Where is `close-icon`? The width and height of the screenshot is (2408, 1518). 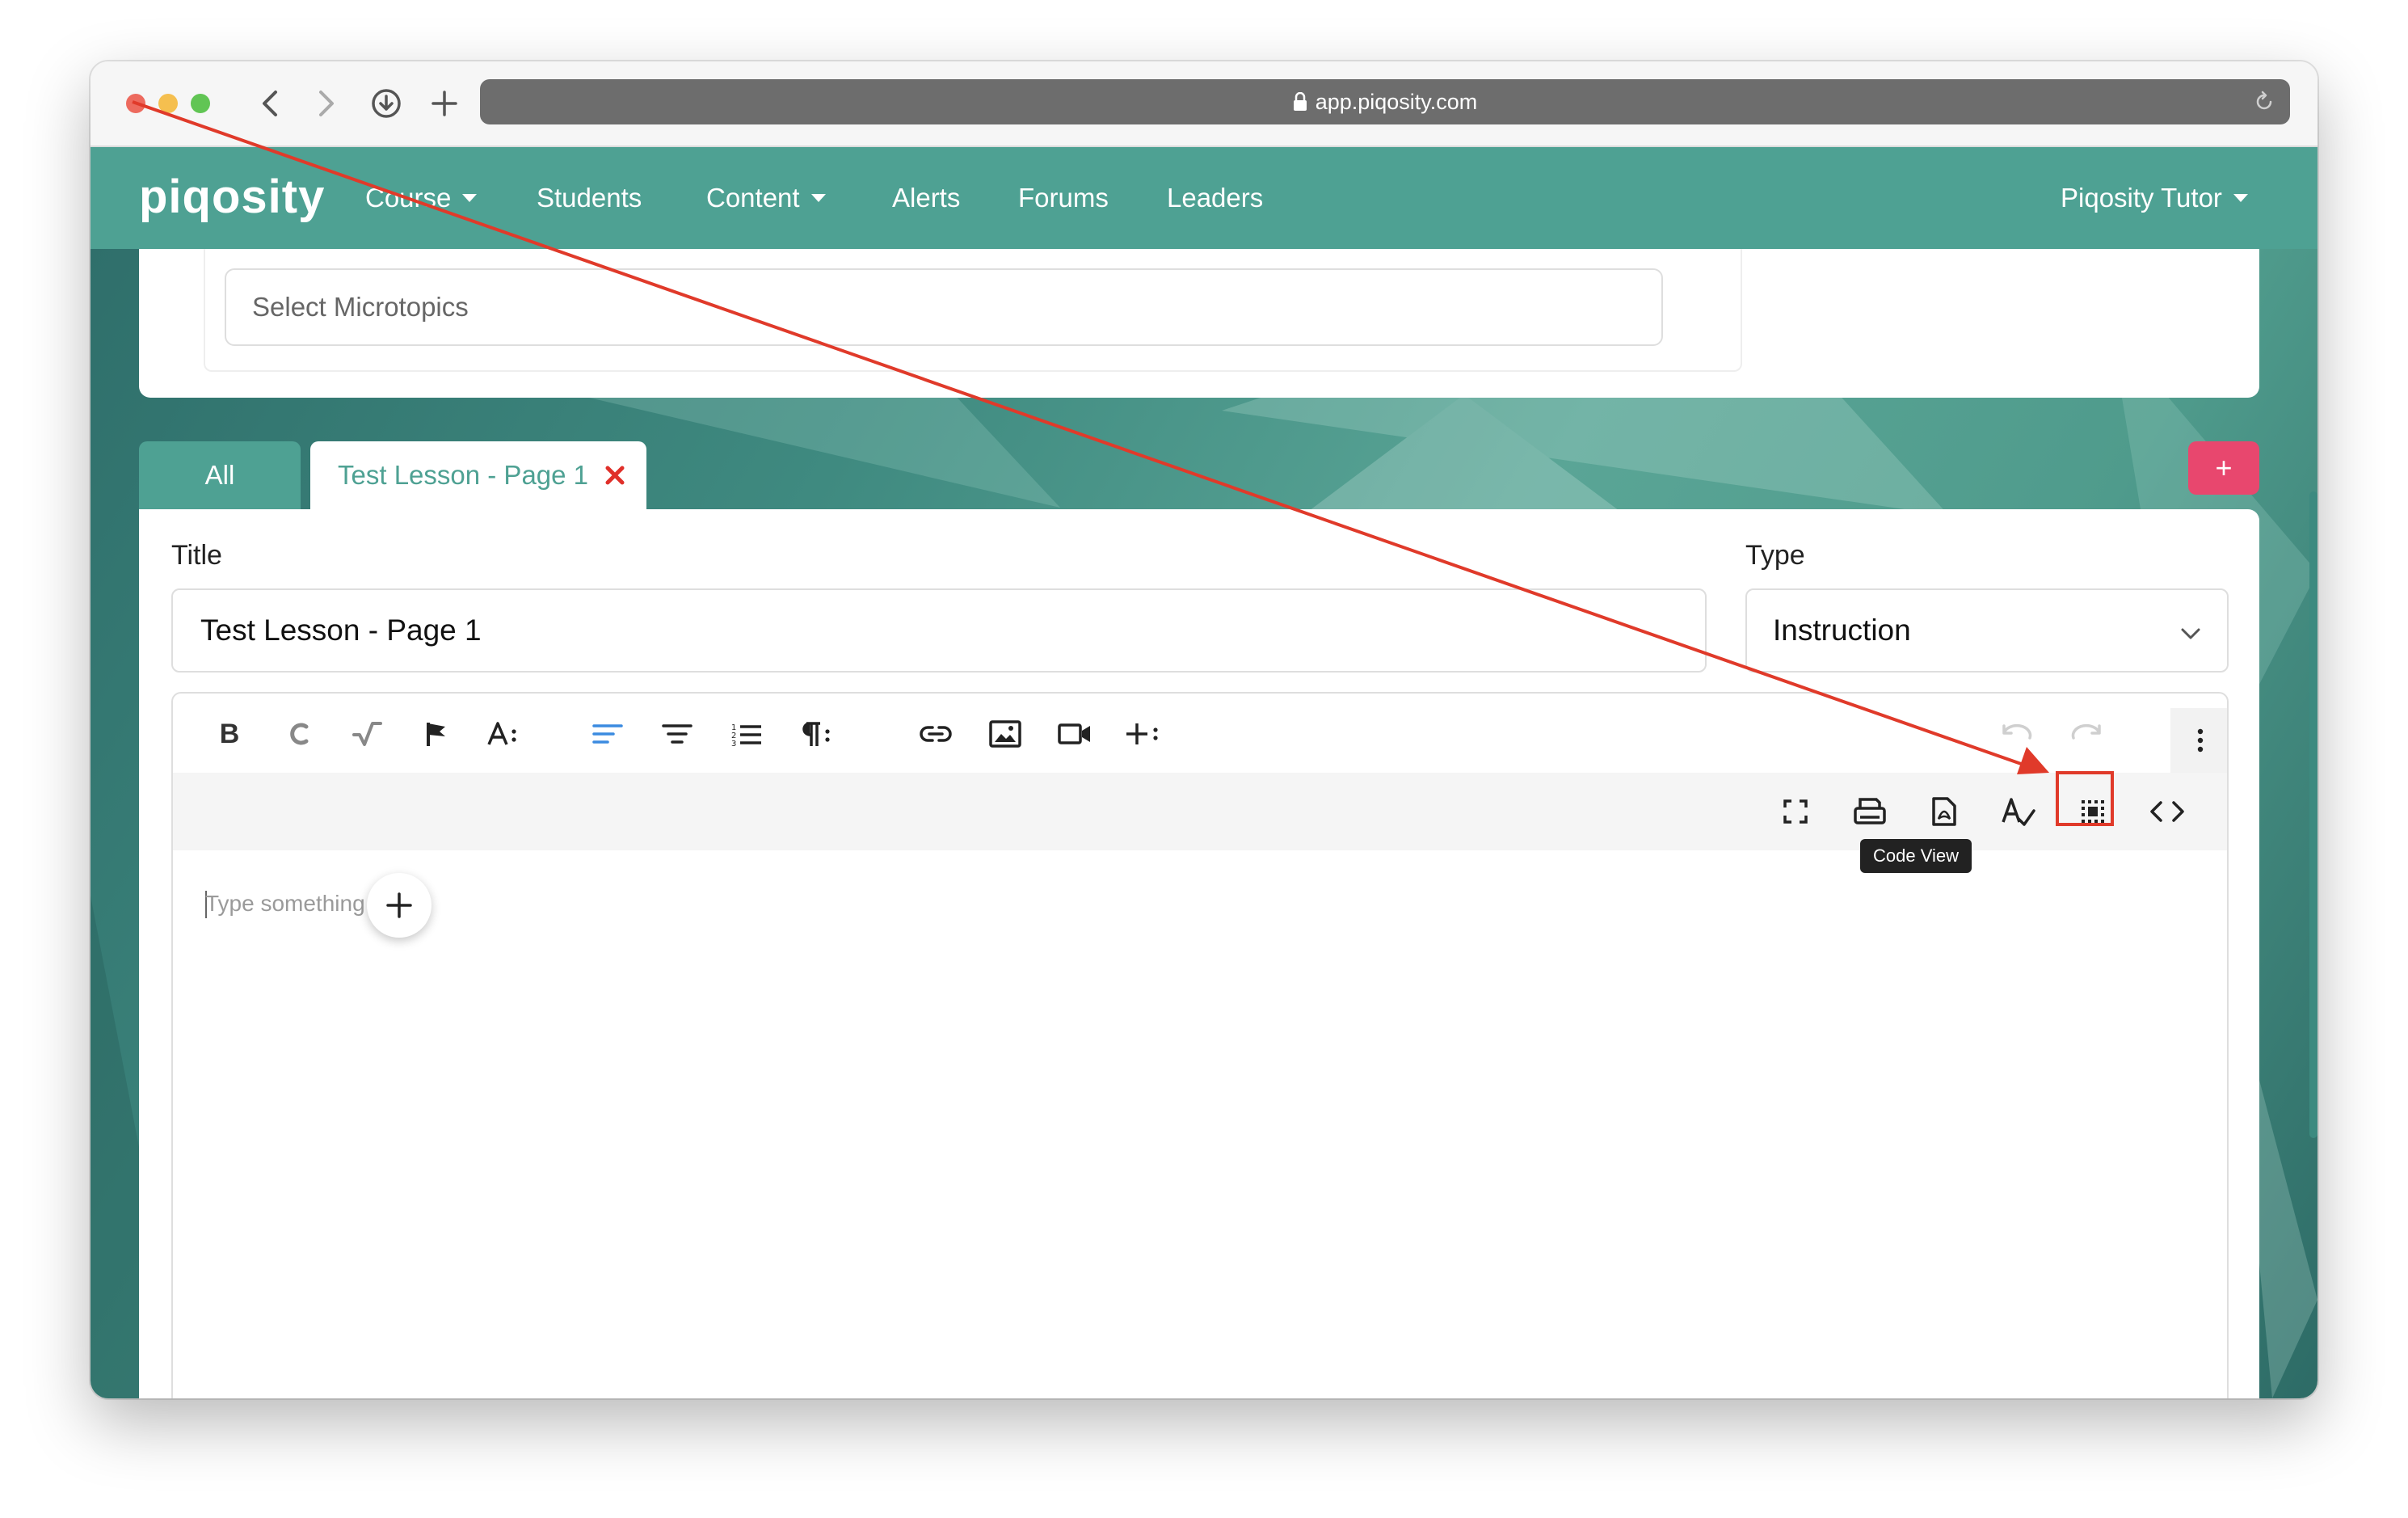
close-icon is located at coordinates (614, 475).